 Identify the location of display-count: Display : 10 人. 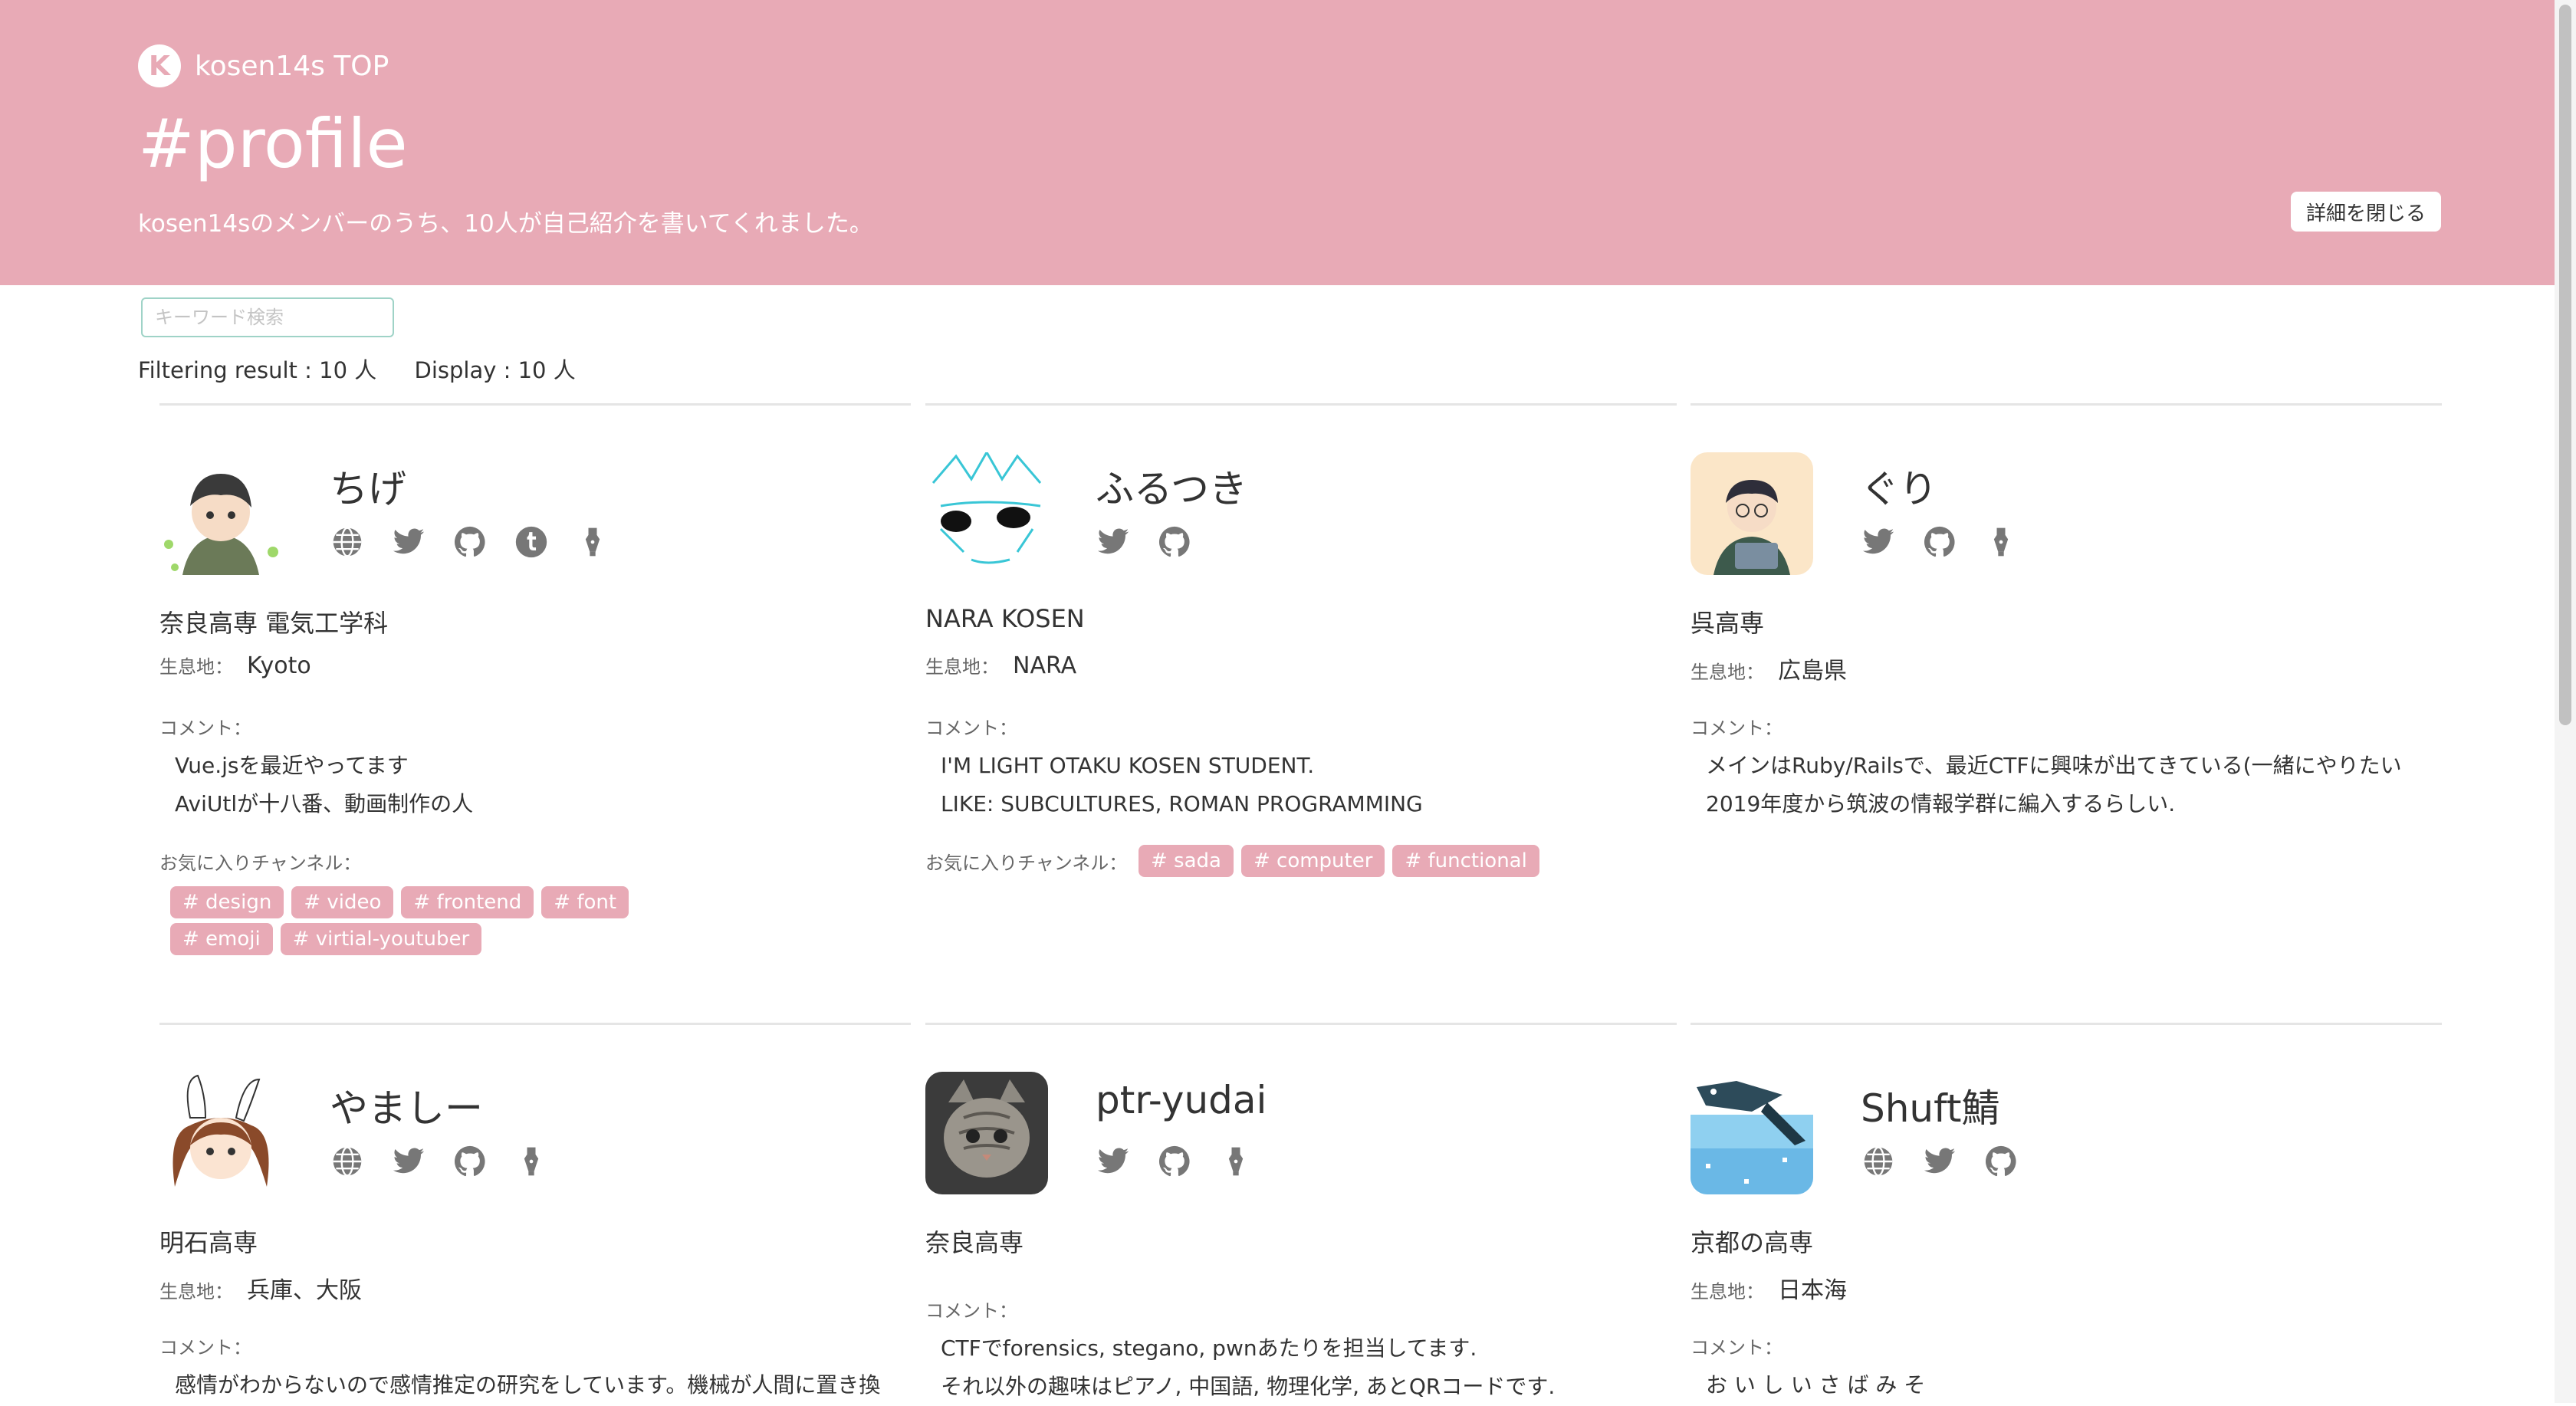
(495, 370).